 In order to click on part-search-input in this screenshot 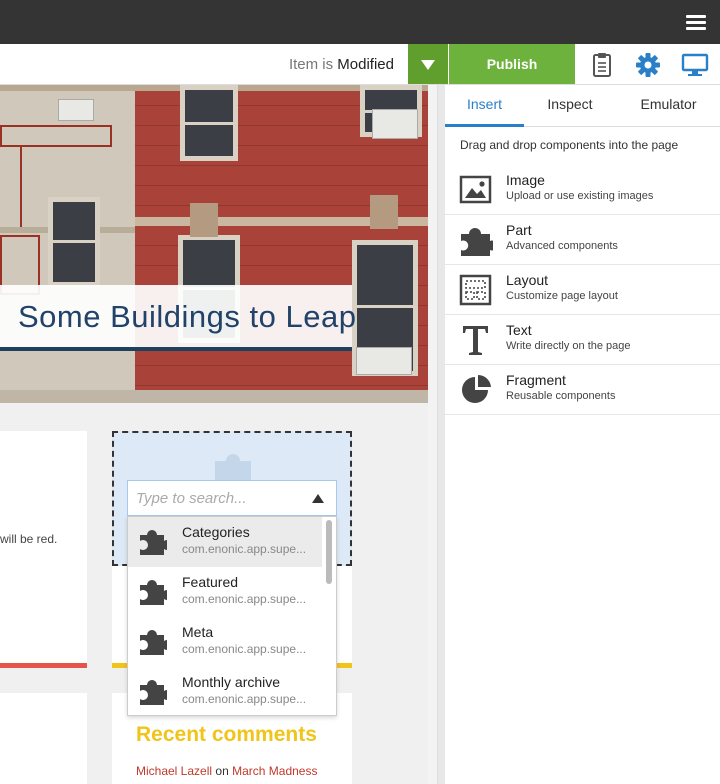, I will do `click(220, 498)`.